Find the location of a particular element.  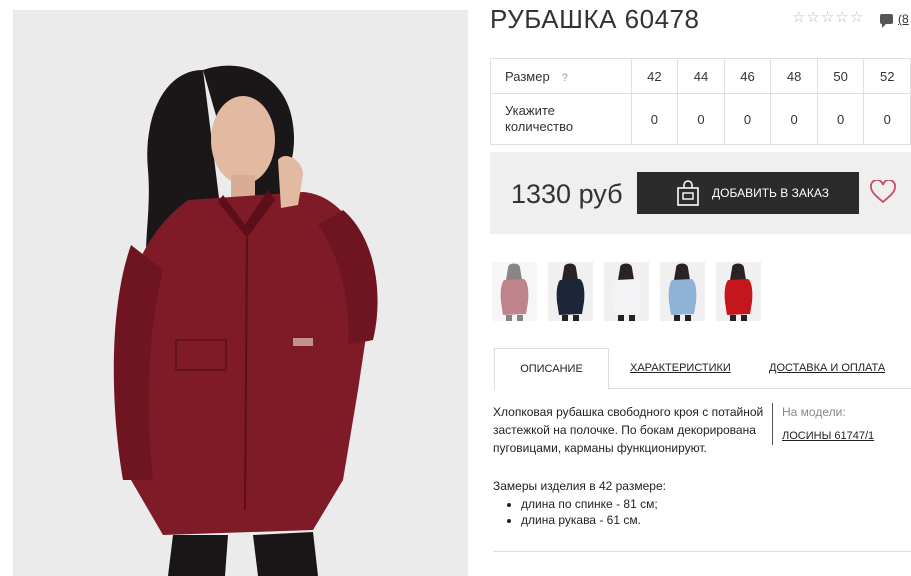

heart-icon is located at coordinates (883, 191).